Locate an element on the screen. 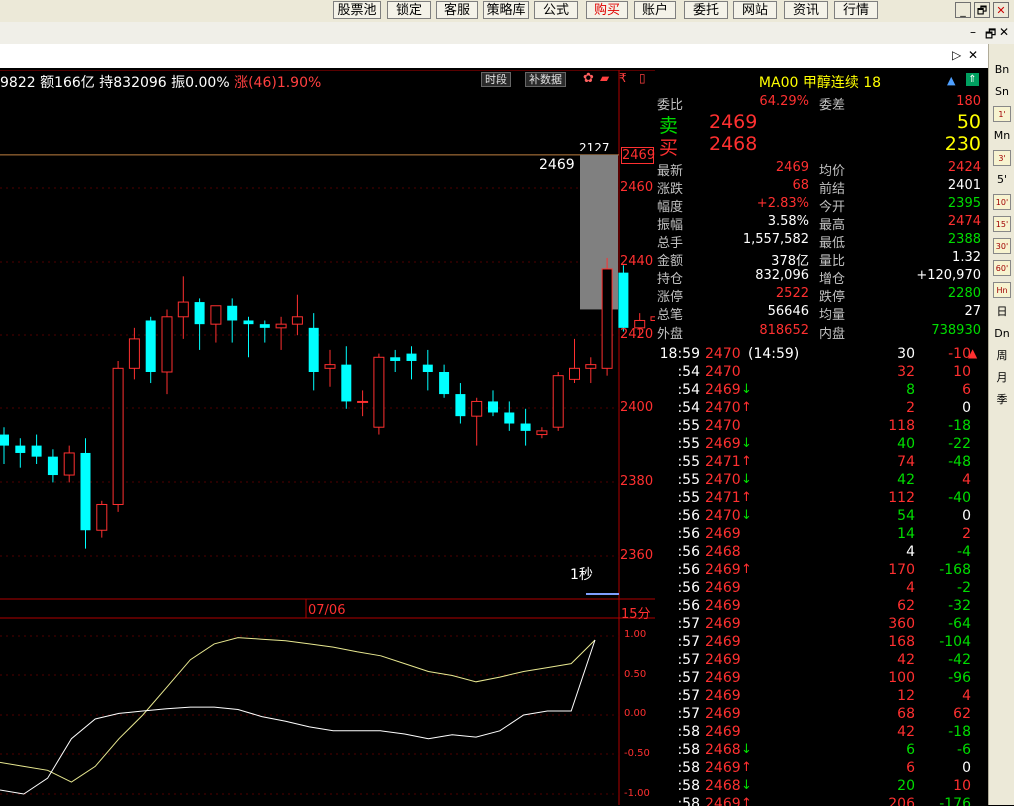  period-5: 5' is located at coordinates (1002, 180).